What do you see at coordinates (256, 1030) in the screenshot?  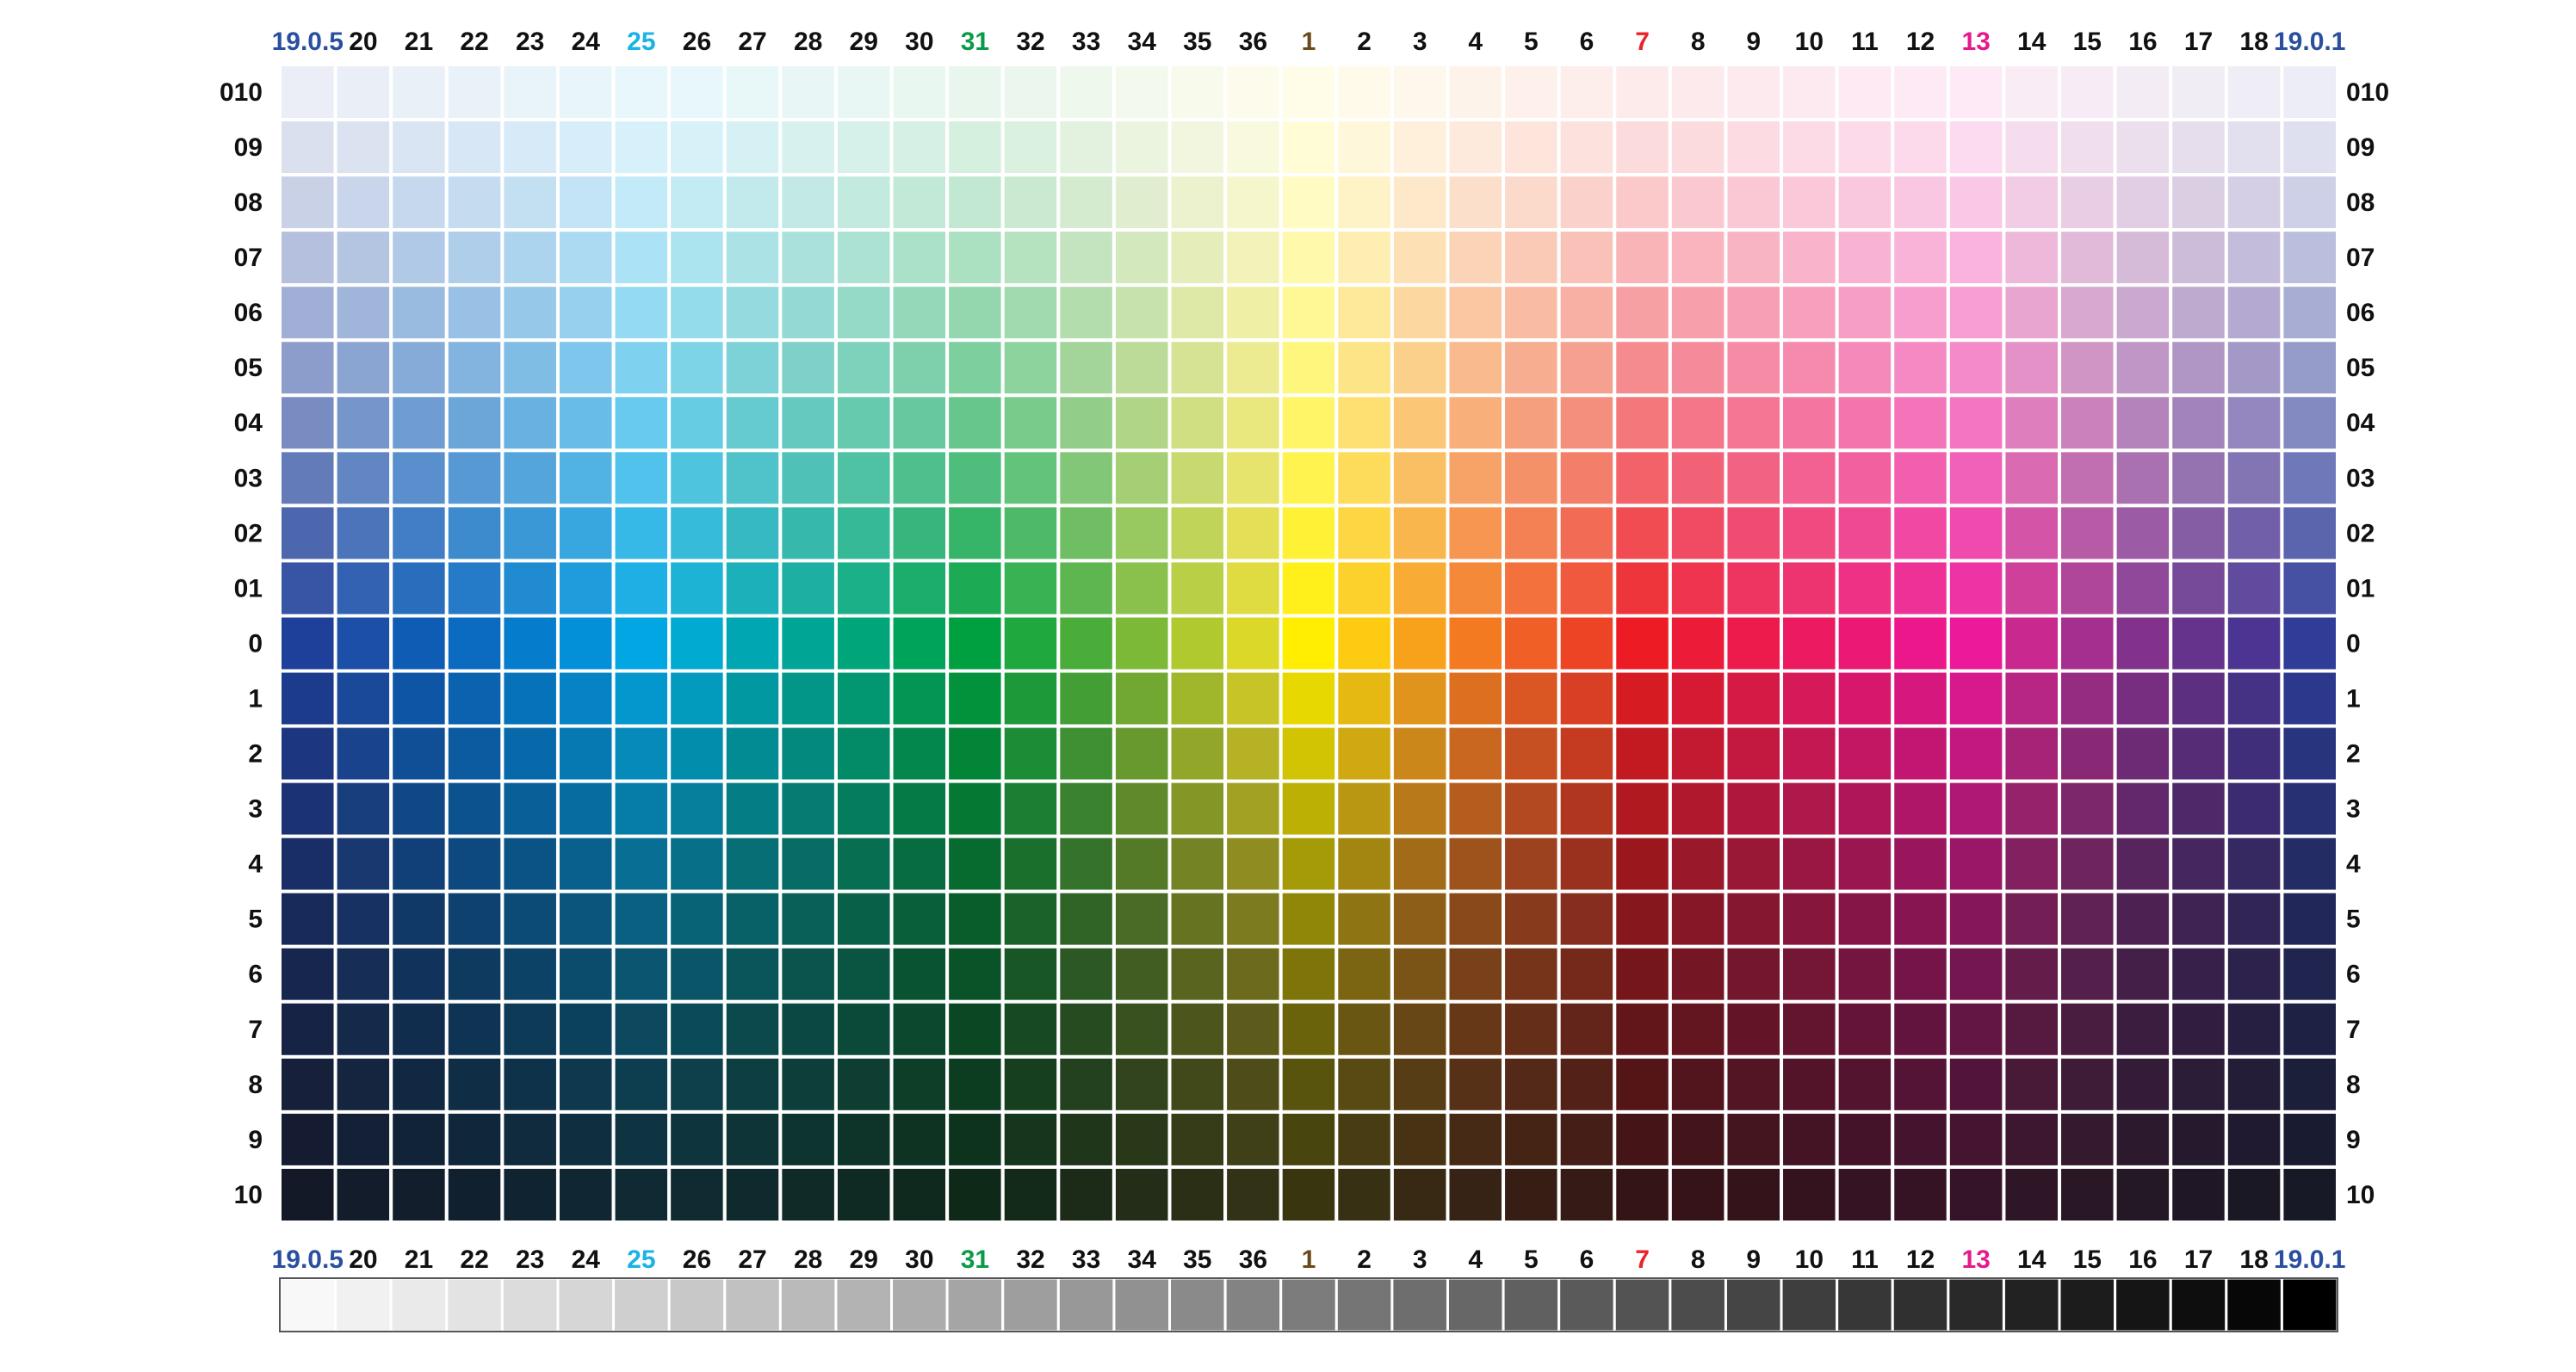 I see `row-label: 7` at bounding box center [256, 1030].